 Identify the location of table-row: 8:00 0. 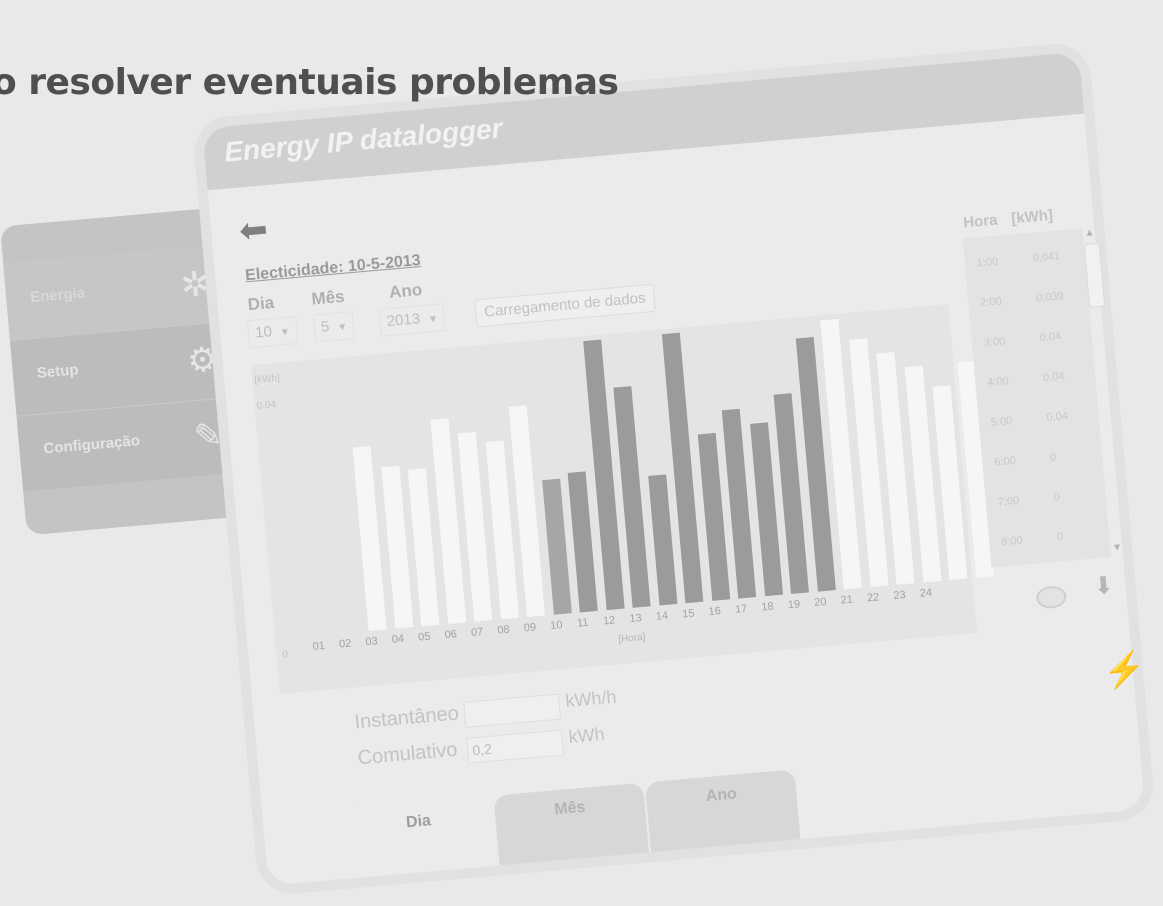
(1055, 537).